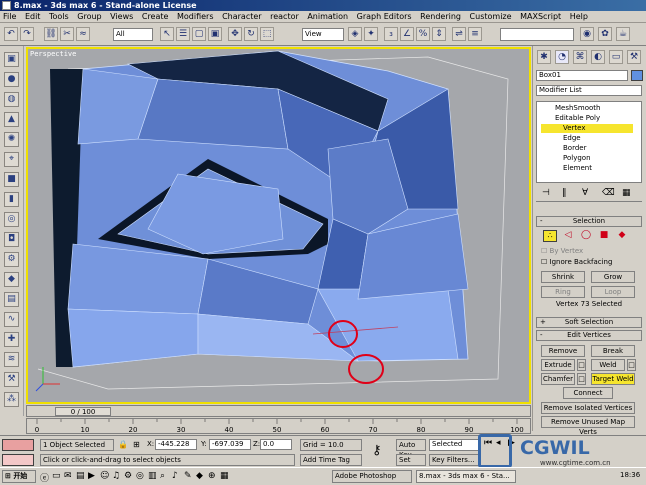 The image size is (646, 485). What do you see at coordinates (278, 411) in the screenshot?
I see `time-slider: 0 / 100` at bounding box center [278, 411].